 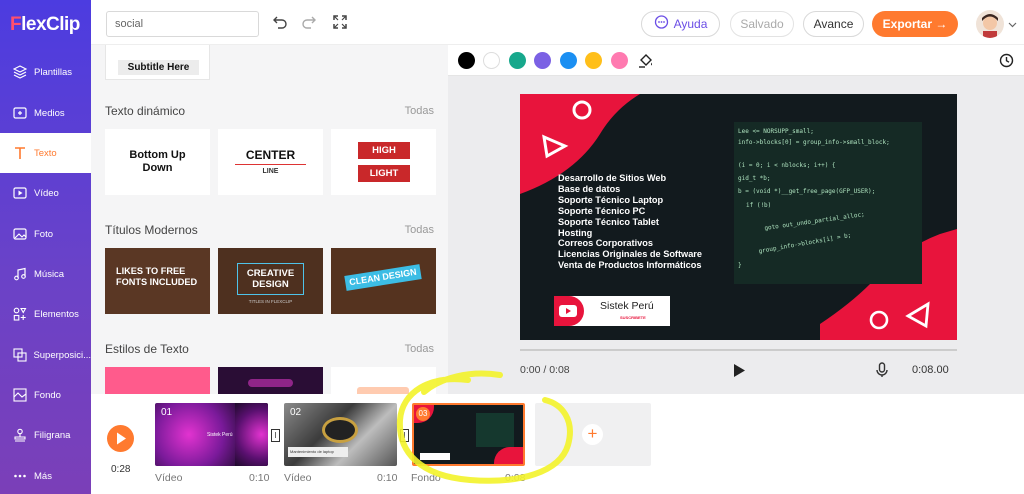 I want to click on progress-bar, so click(x=738, y=350).